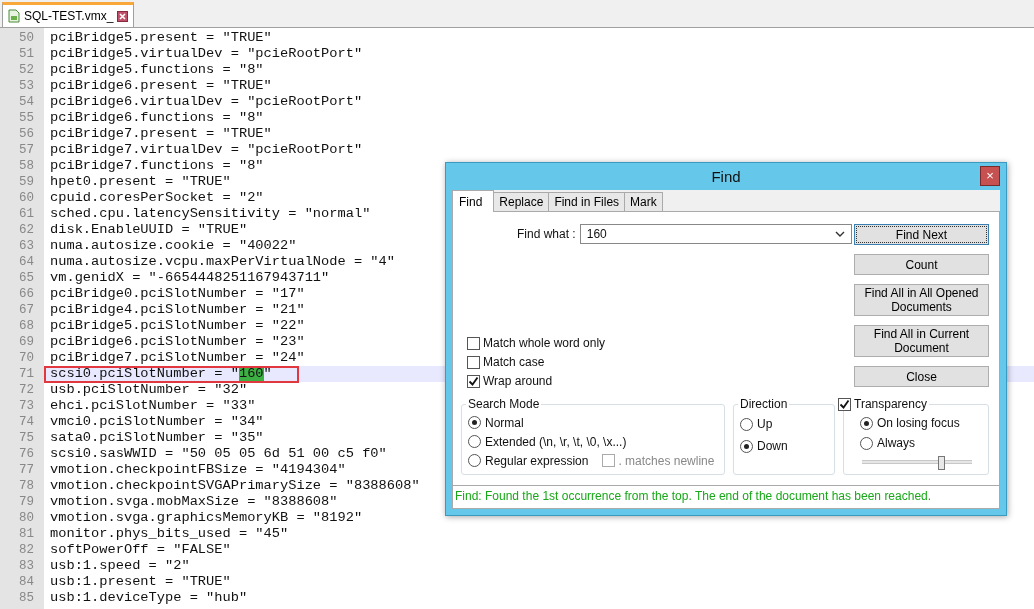  I want to click on radio-label: Regular expression, so click(537, 460).